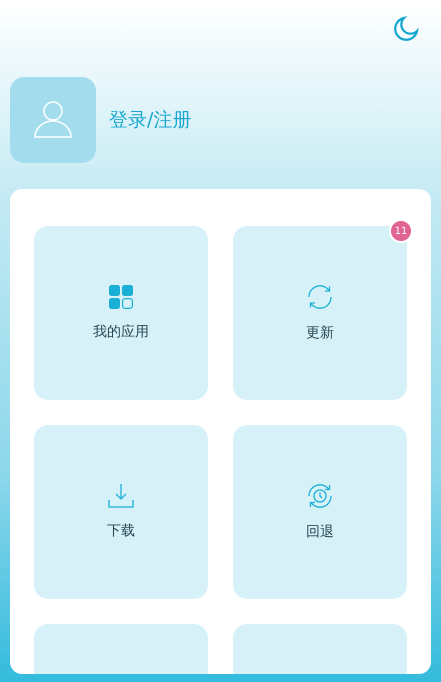  I want to click on tile-label: 下载, so click(121, 531).